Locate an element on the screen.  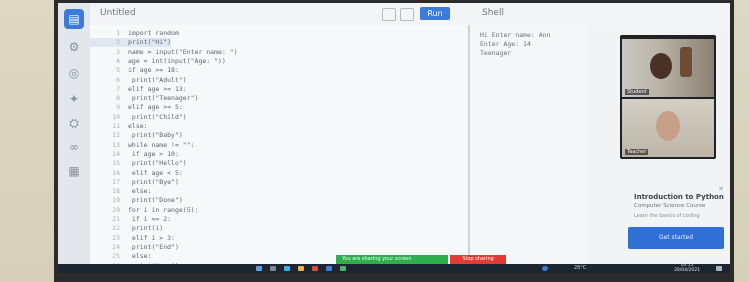
participant-name: Student is located at coordinates (637, 92).